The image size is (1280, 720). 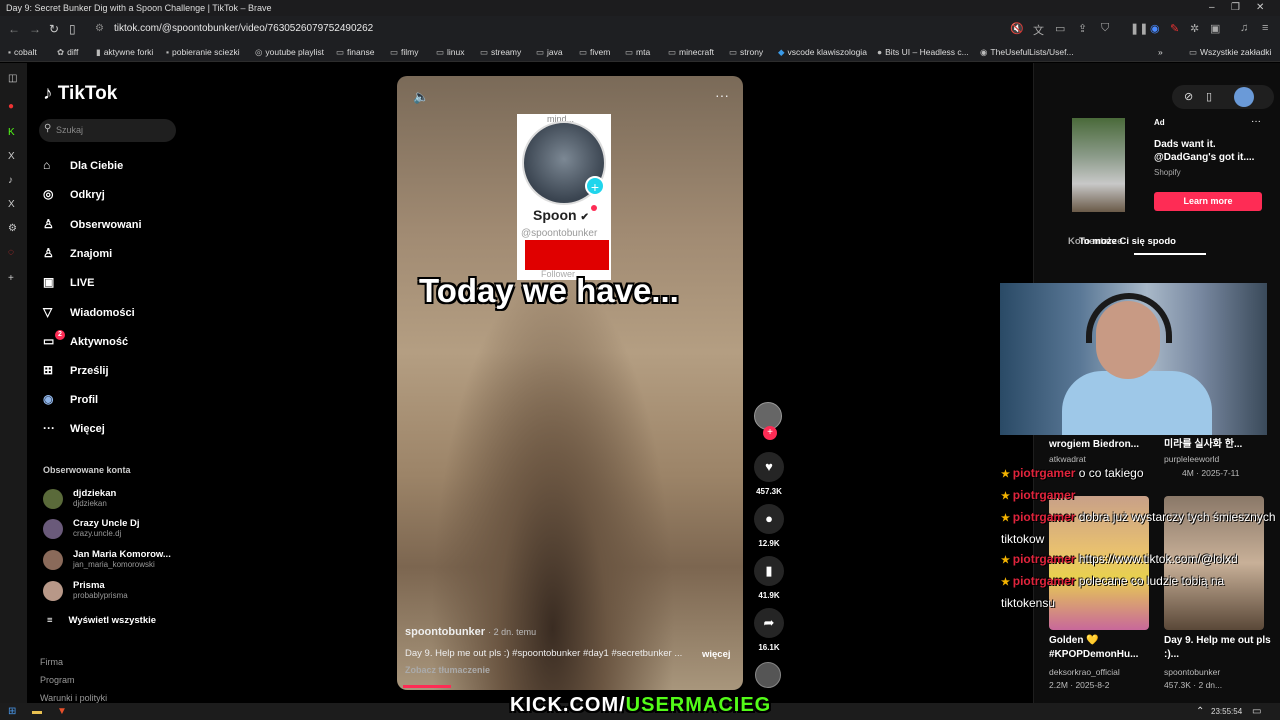 I want to click on nav-explore: ◎ Odkryj, so click(x=74, y=195).